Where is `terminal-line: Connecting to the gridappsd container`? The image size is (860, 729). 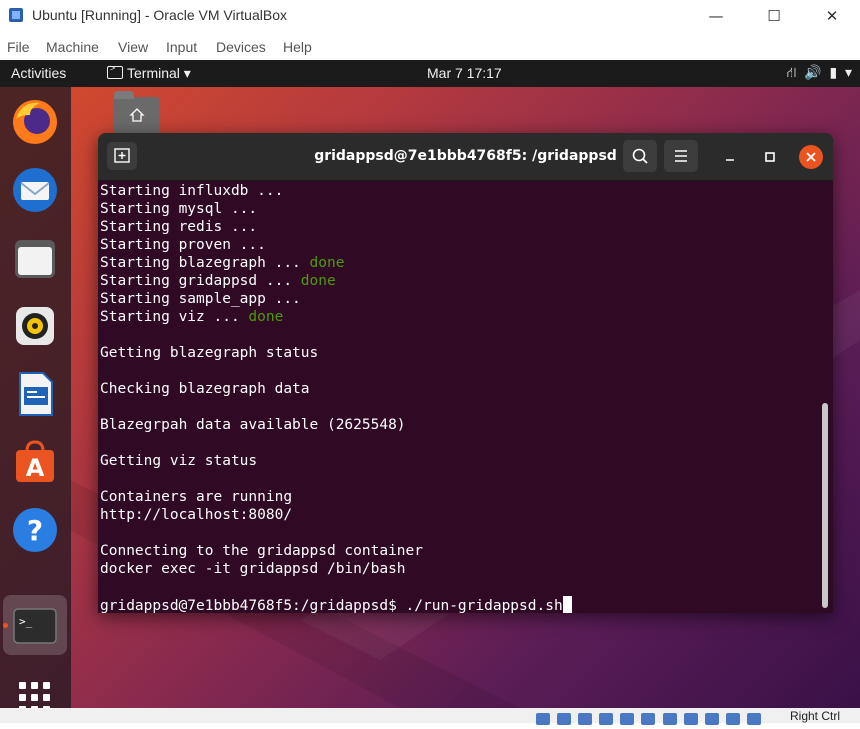 terminal-line: Connecting to the gridappsd container is located at coordinates (261, 551).